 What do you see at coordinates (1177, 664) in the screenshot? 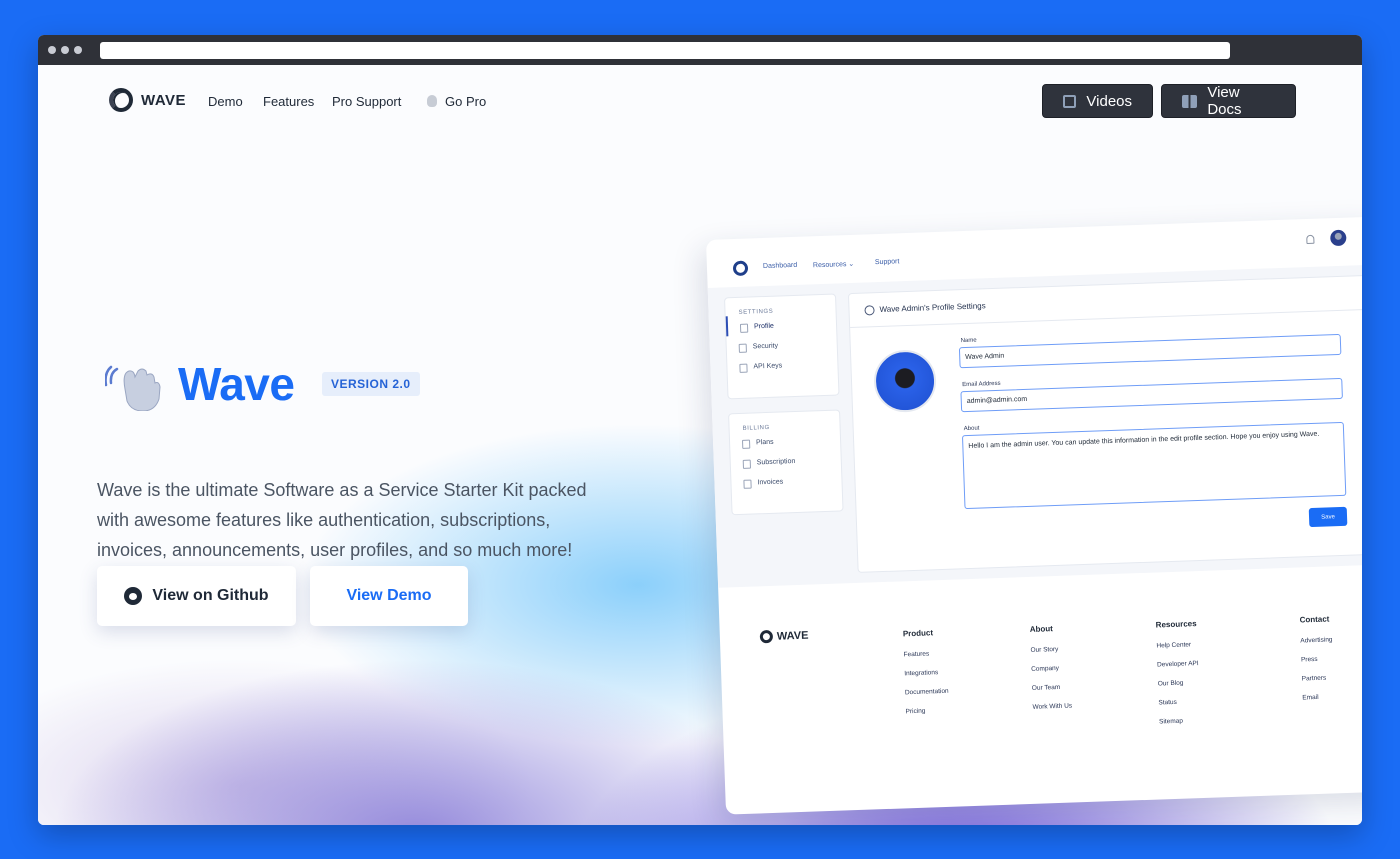
I see `footer-link: Developer API` at bounding box center [1177, 664].